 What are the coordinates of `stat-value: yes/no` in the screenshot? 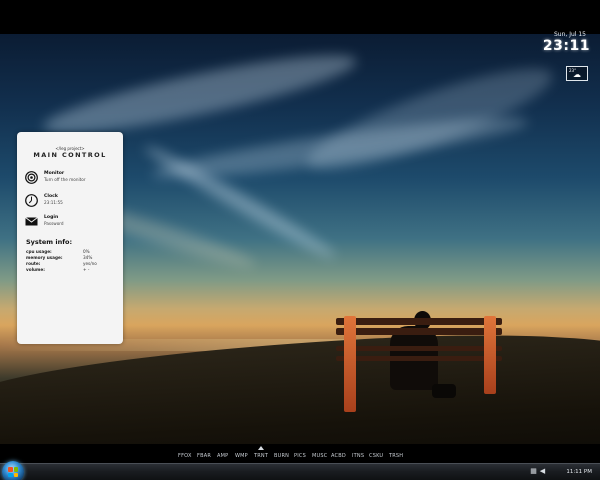 It's located at (90, 263).